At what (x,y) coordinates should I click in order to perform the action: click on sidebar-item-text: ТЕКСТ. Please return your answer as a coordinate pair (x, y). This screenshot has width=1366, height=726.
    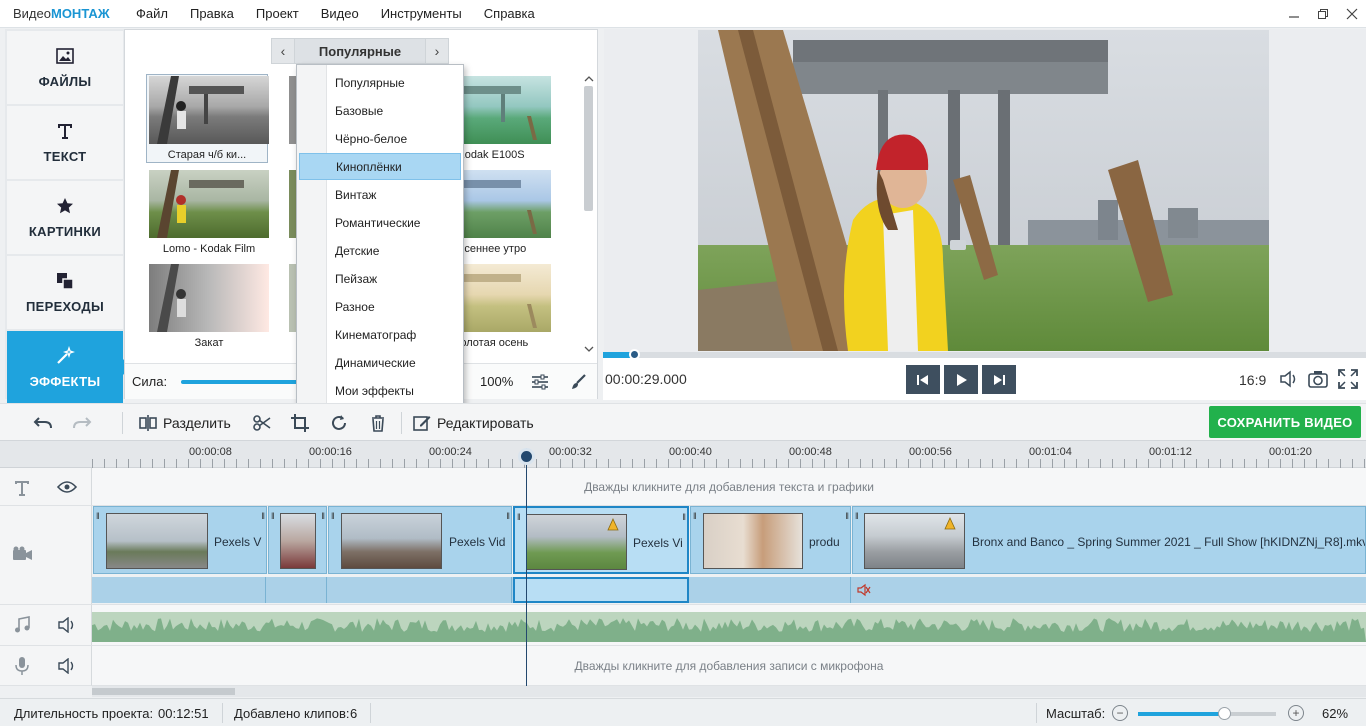
    Looking at the image, I should click on (65, 142).